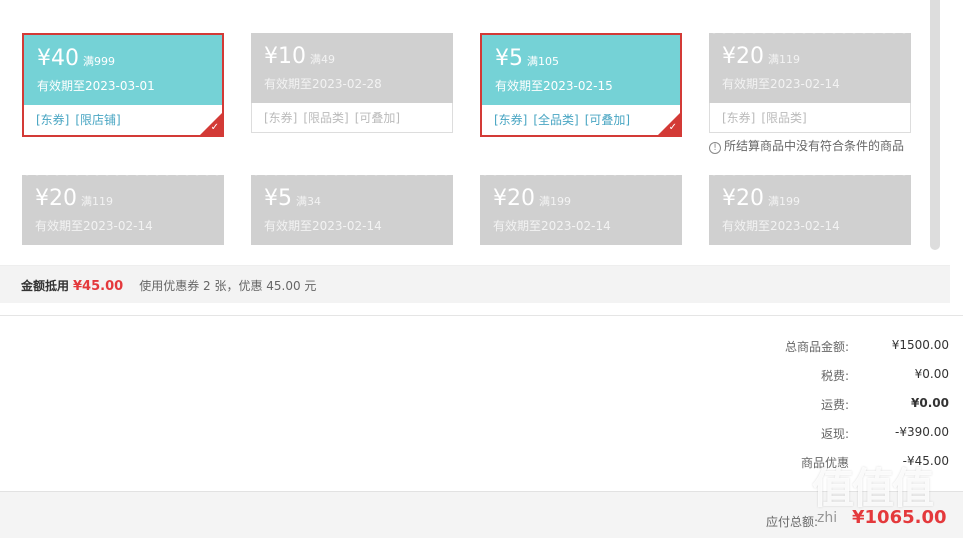 This screenshot has width=963, height=538. I want to click on coupon-validity: 有效期至2023-02-28, so click(323, 84).